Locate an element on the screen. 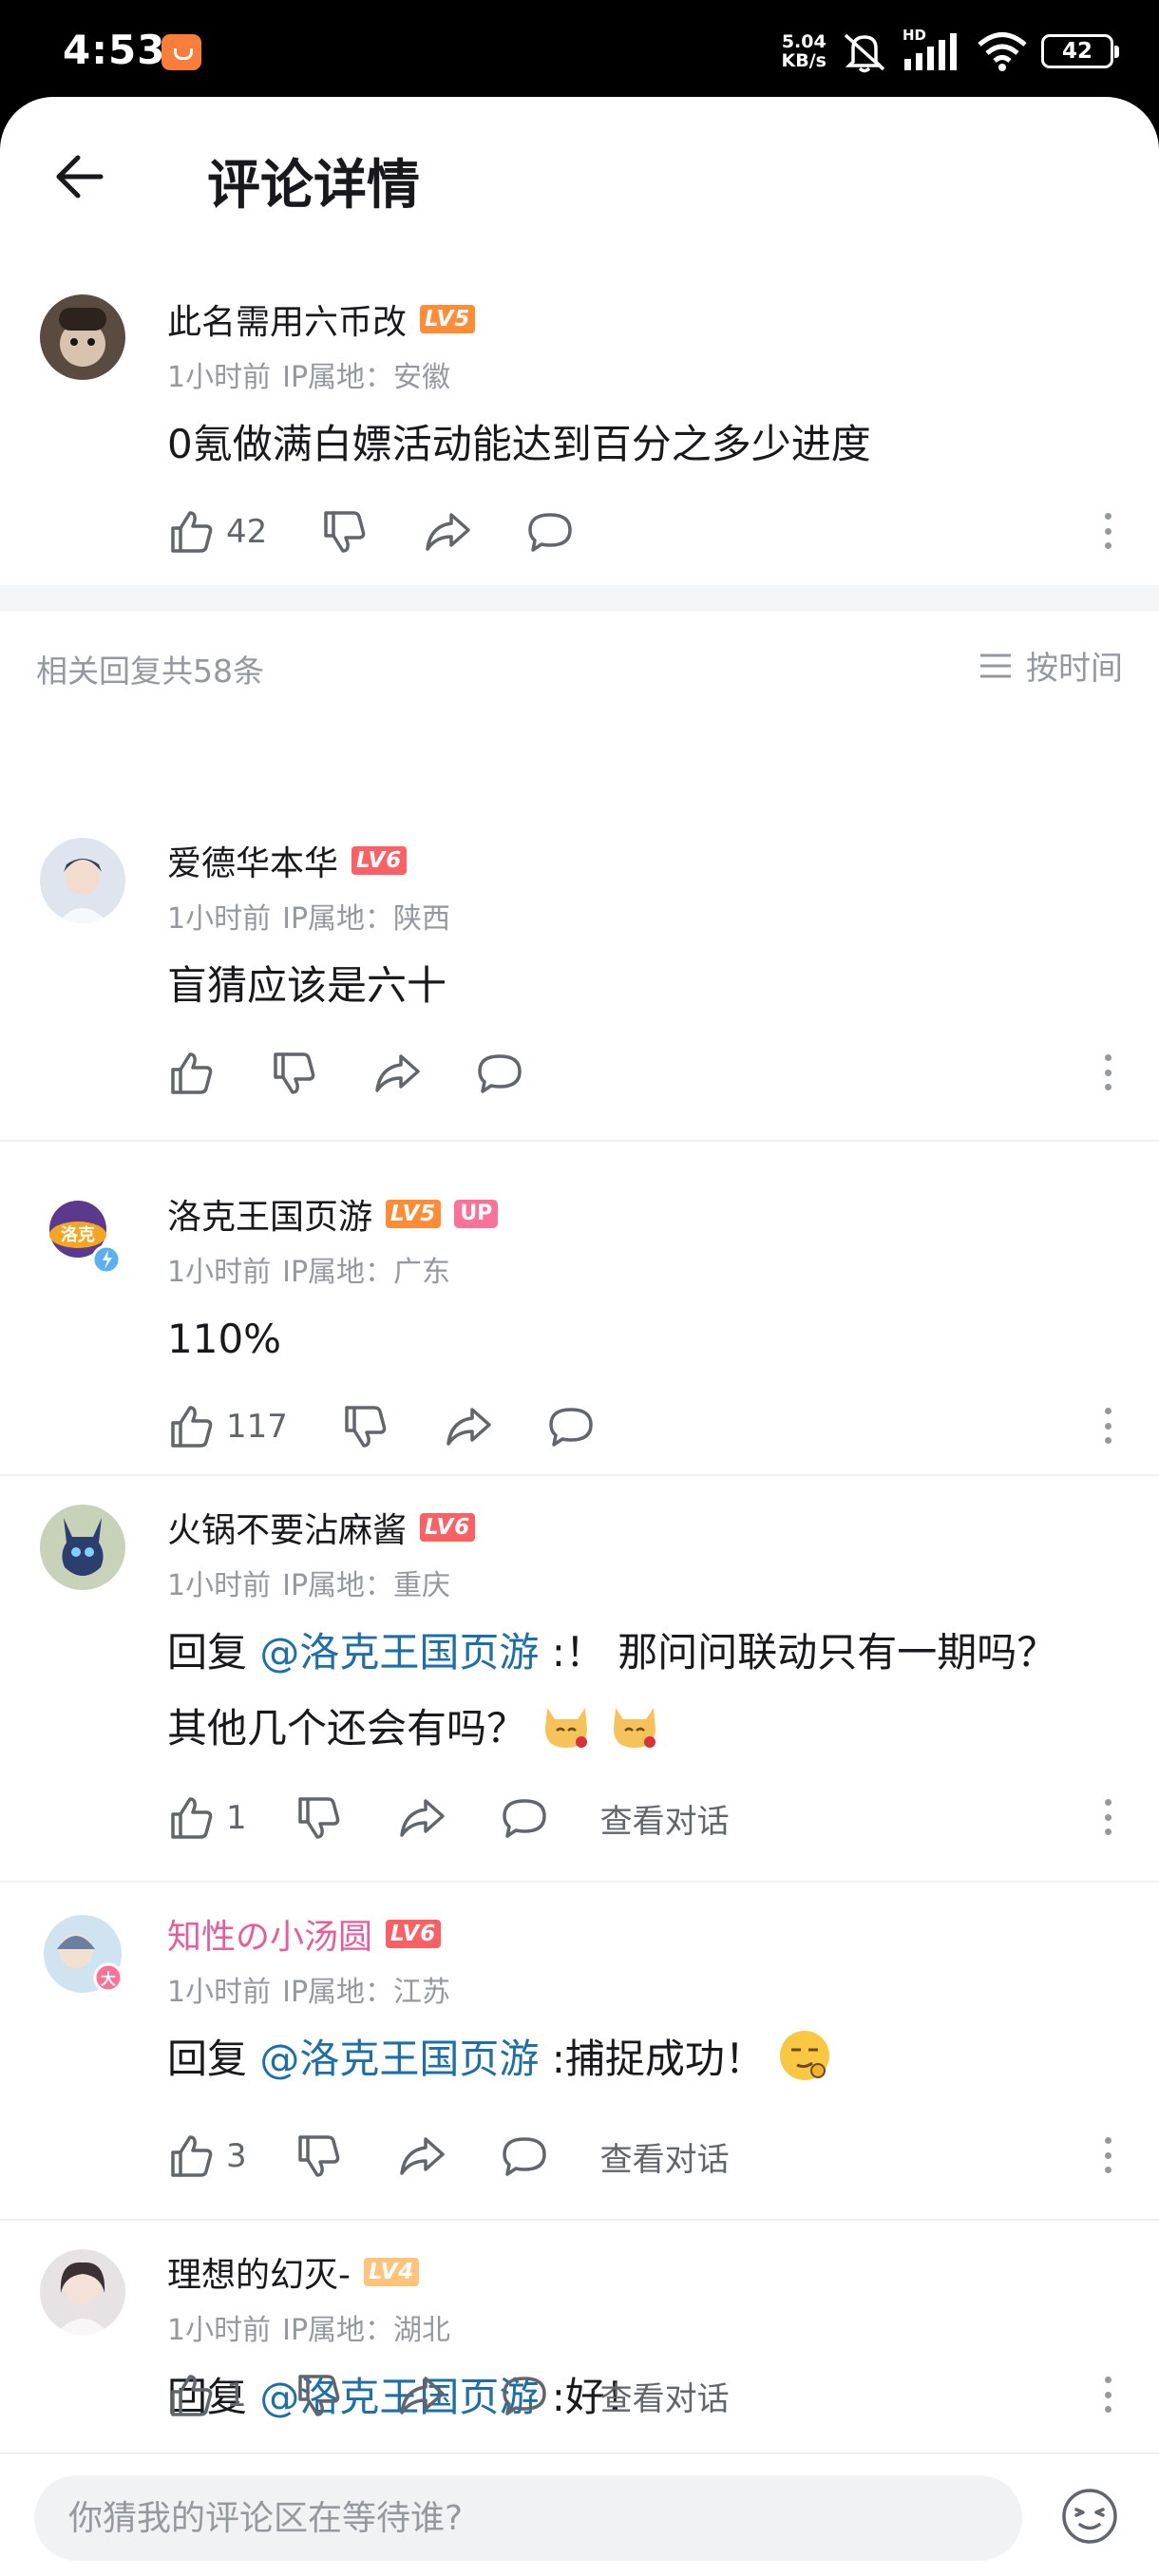 Image resolution: width=1159 pixels, height=2576 pixels. ip-location: IP属地：广东 is located at coordinates (366, 1272).